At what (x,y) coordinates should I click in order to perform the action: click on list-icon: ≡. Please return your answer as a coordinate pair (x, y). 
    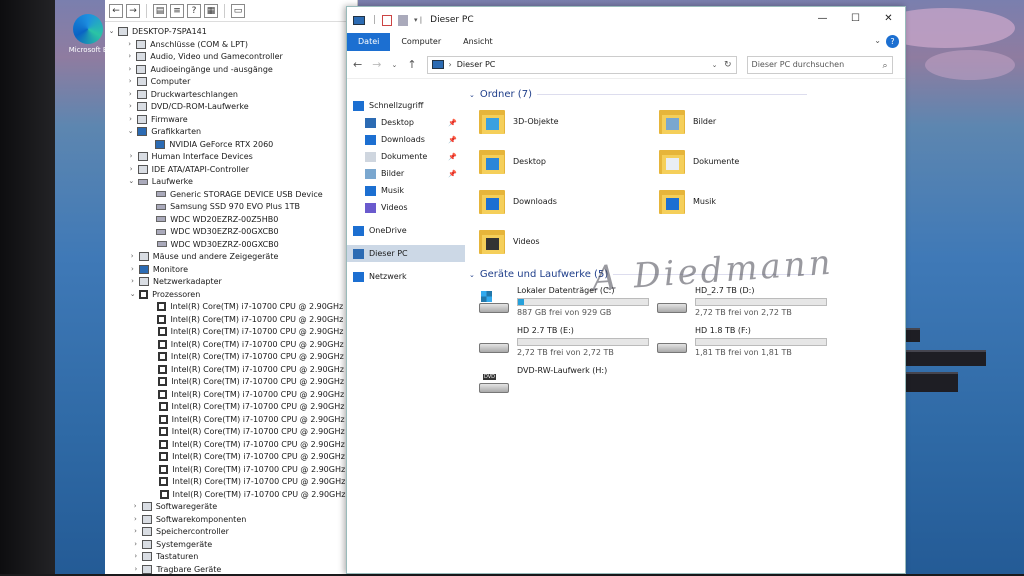
    Looking at the image, I should click on (177, 10).